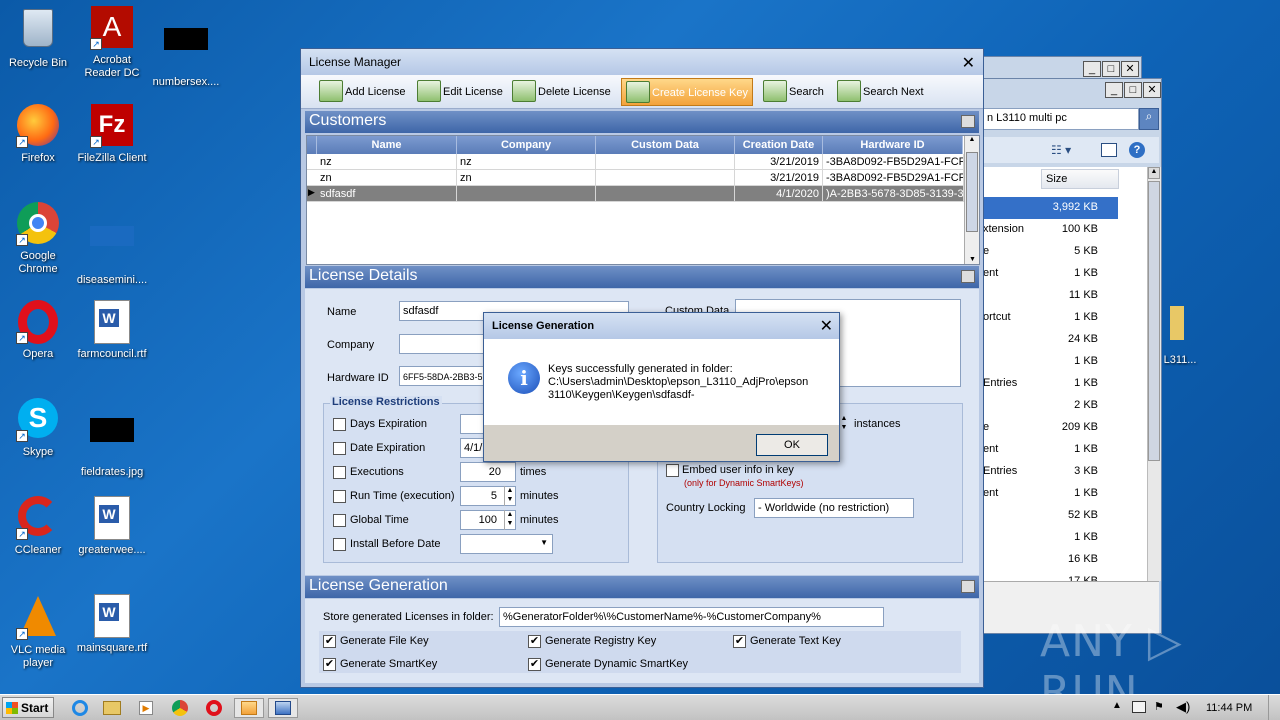 Image resolution: width=1280 pixels, height=720 pixels. I want to click on desktop-icon-farmcouncil: W farmcouncil.rtf, so click(112, 330).